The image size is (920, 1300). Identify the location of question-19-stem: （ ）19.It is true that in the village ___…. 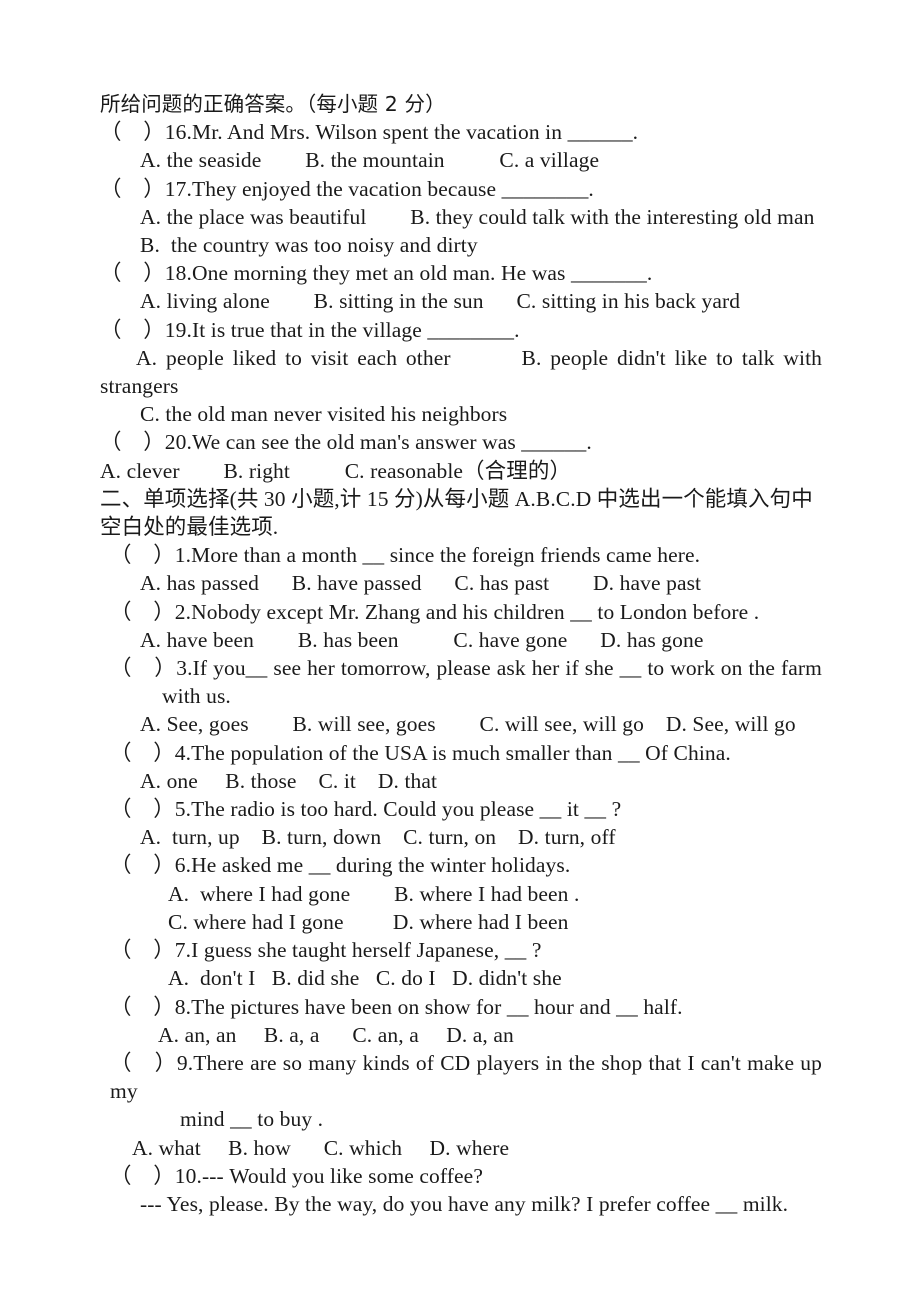
(461, 330).